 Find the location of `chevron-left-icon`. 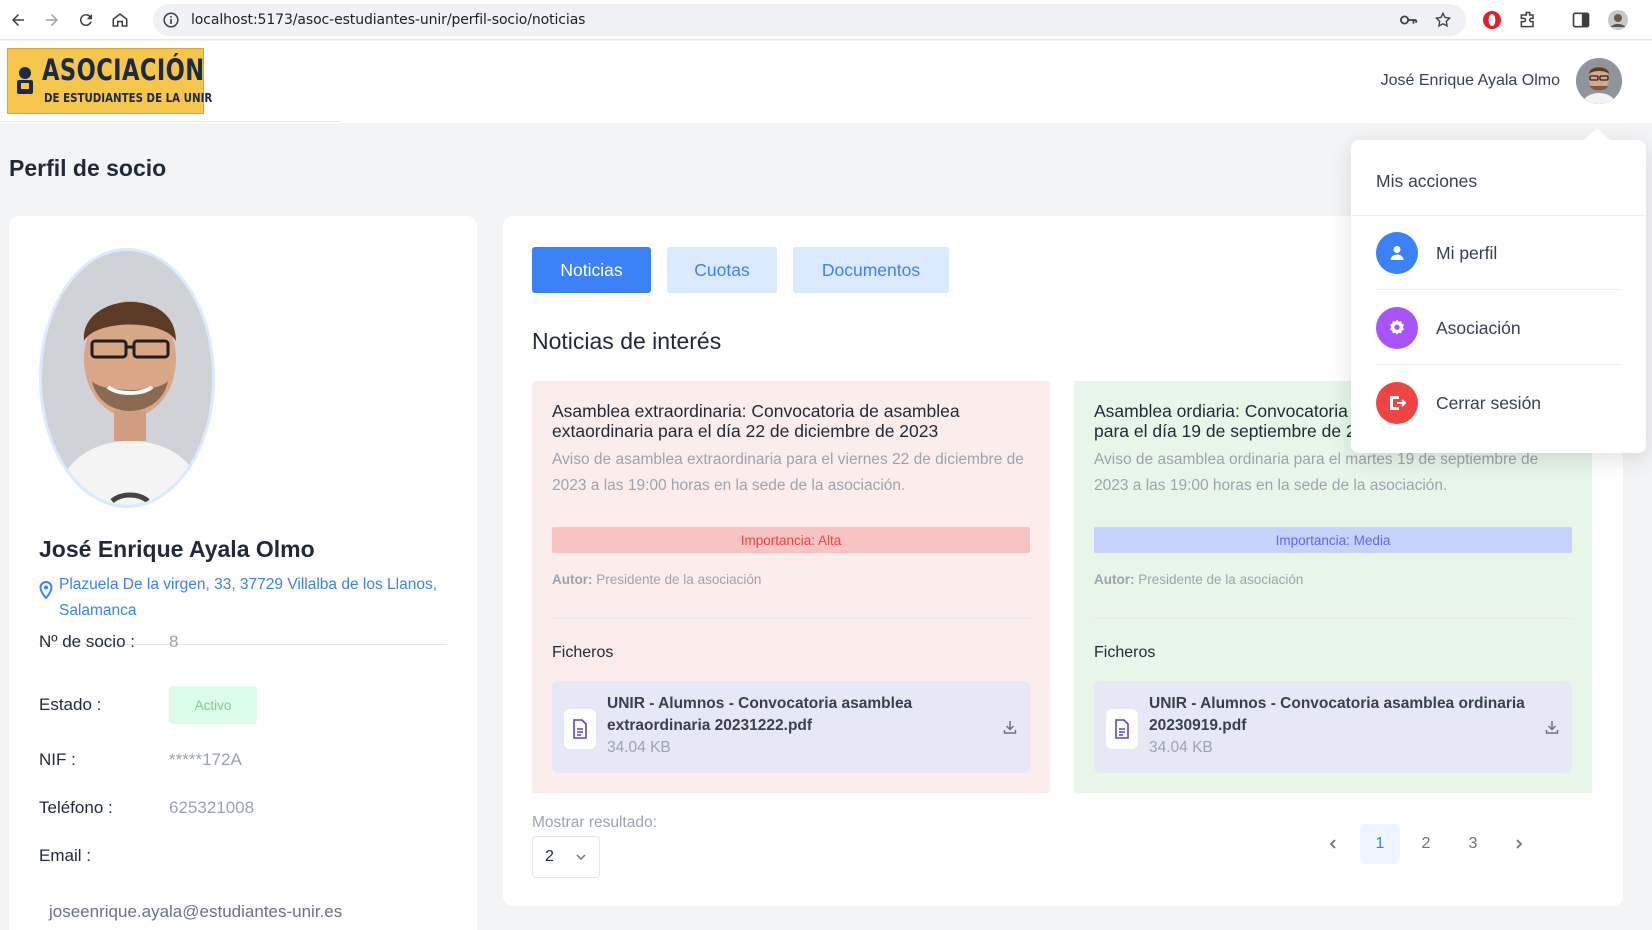

chevron-left-icon is located at coordinates (1332, 844).